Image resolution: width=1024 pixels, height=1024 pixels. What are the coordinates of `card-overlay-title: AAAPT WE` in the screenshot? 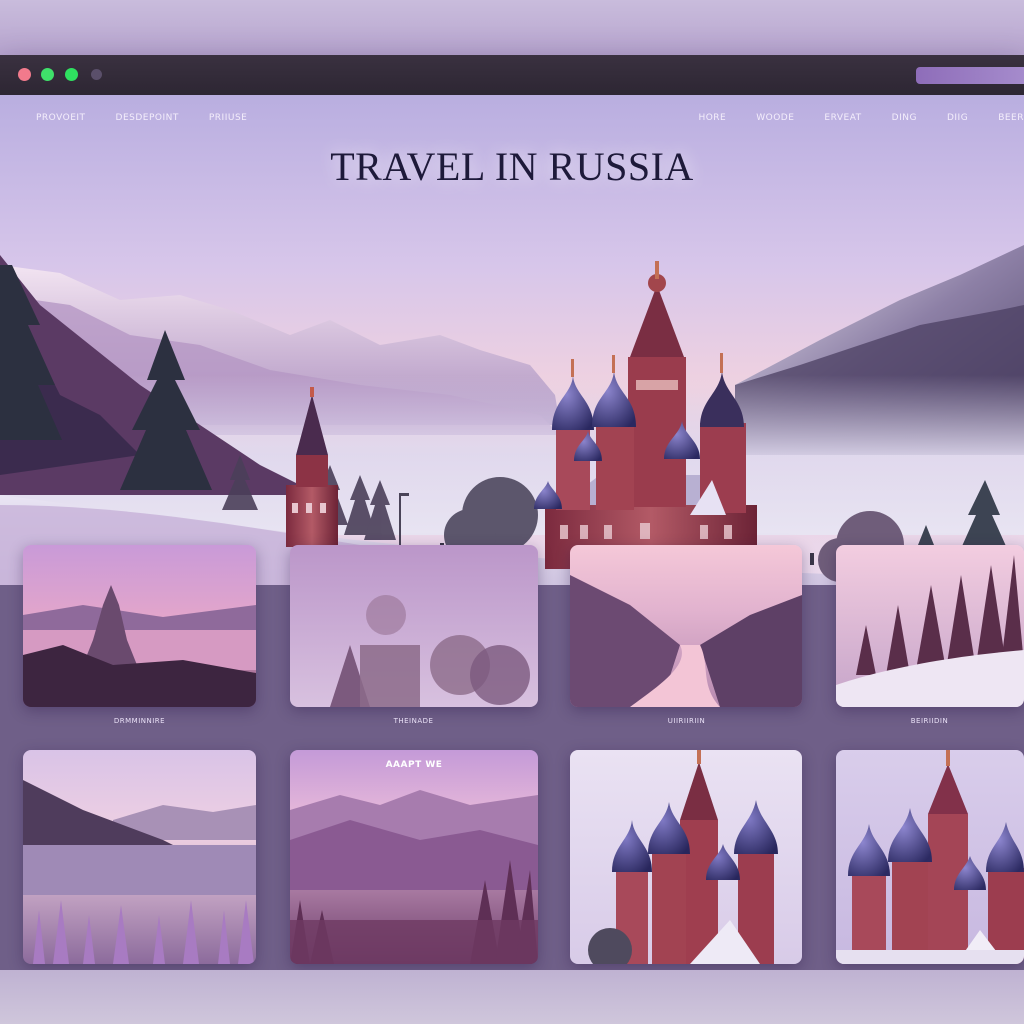 It's located at (414, 765).